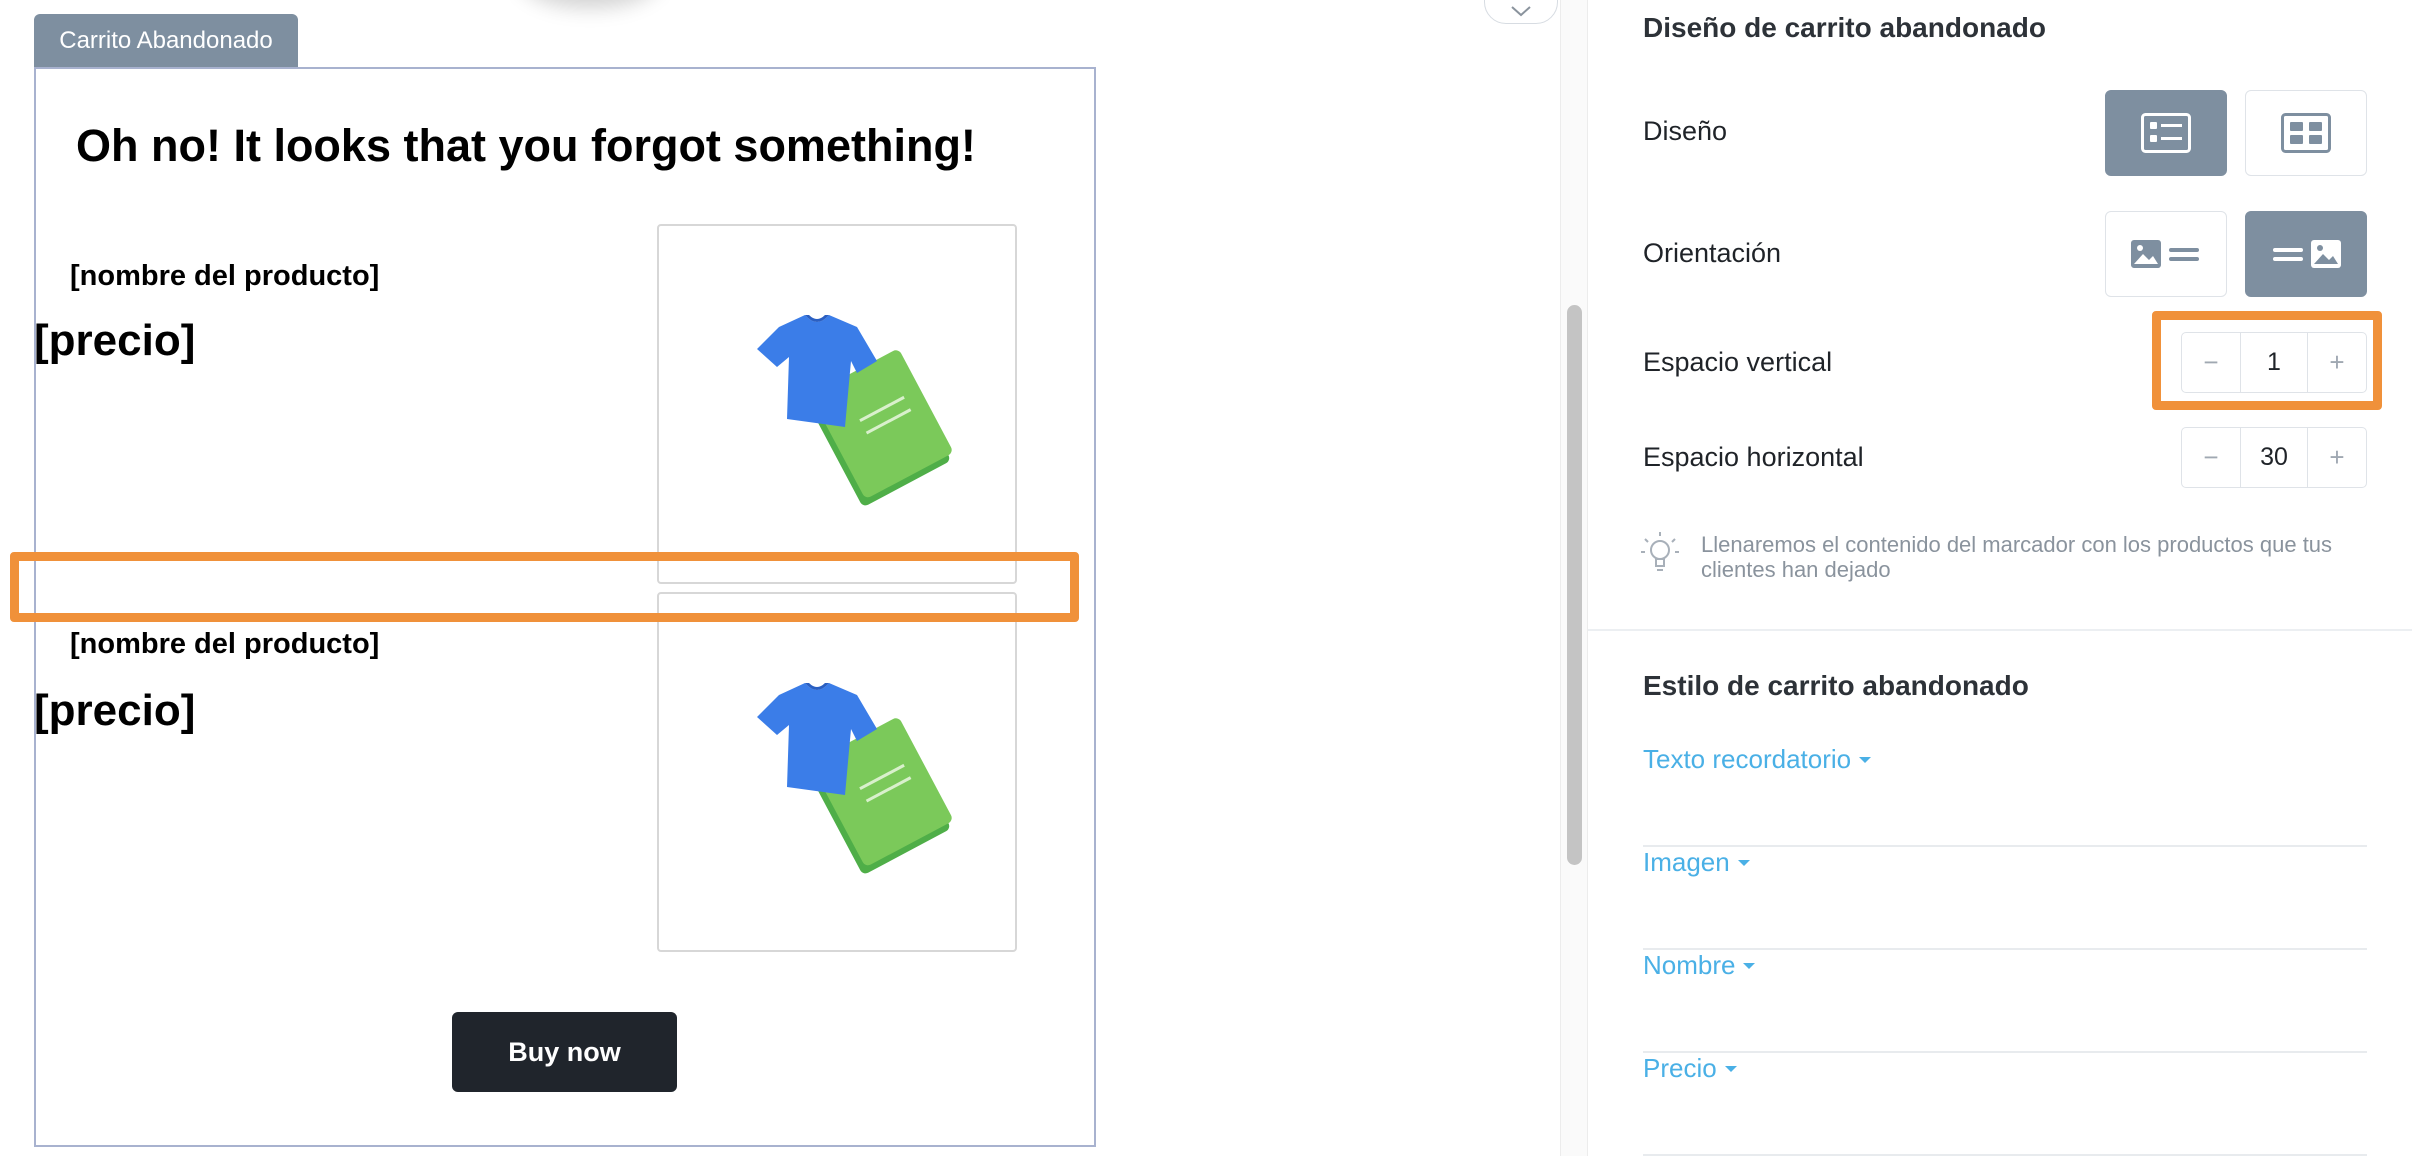 This screenshot has height=1156, width=2412. Describe the element at coordinates (1753, 457) in the screenshot. I see `horizontal-spacing-label: Espacio horizontal` at that location.